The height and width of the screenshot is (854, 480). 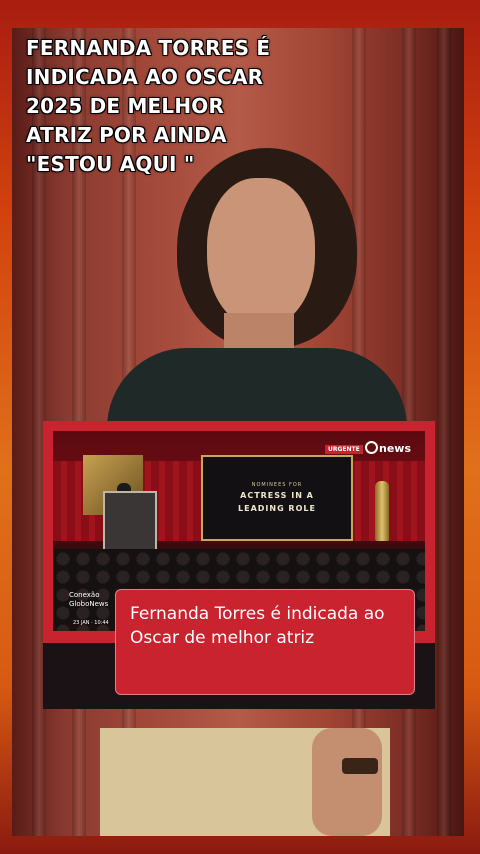 I want to click on headline-line: INDICADA AO OSCAR, so click(x=145, y=77).